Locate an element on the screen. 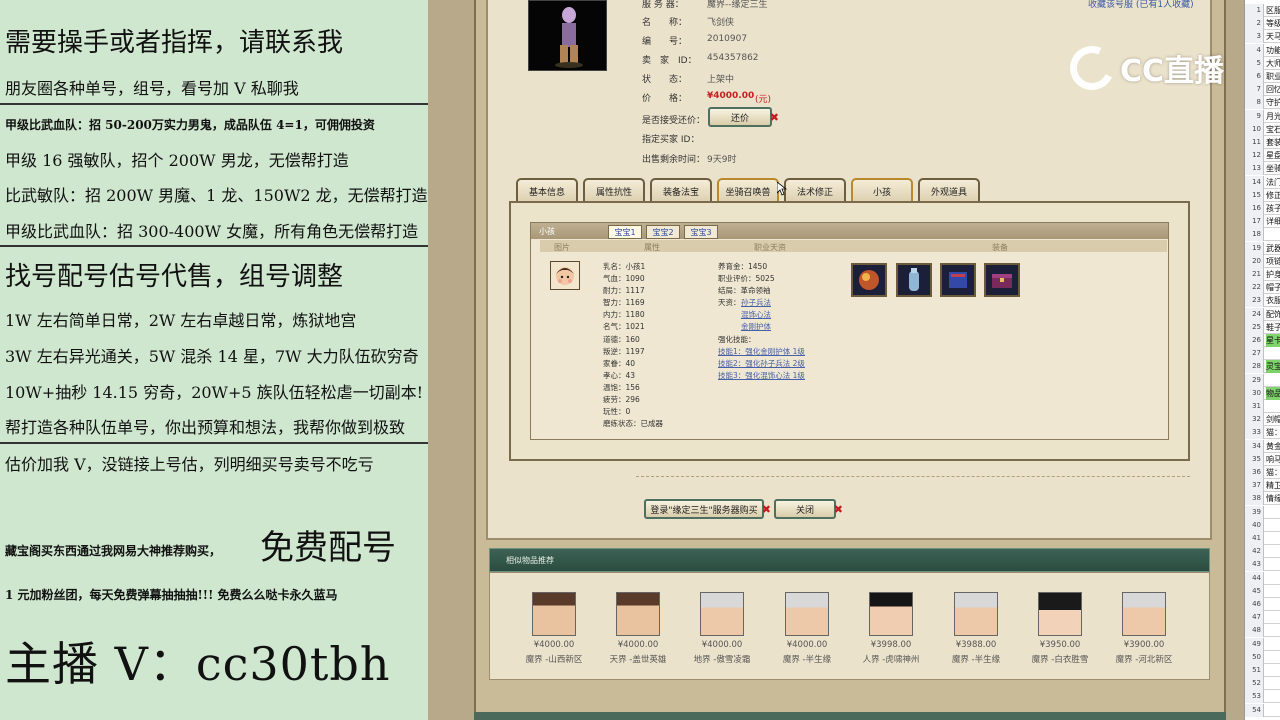 The image size is (1280, 720). sheet-cell: 剑帽 is located at coordinates (1273, 419).